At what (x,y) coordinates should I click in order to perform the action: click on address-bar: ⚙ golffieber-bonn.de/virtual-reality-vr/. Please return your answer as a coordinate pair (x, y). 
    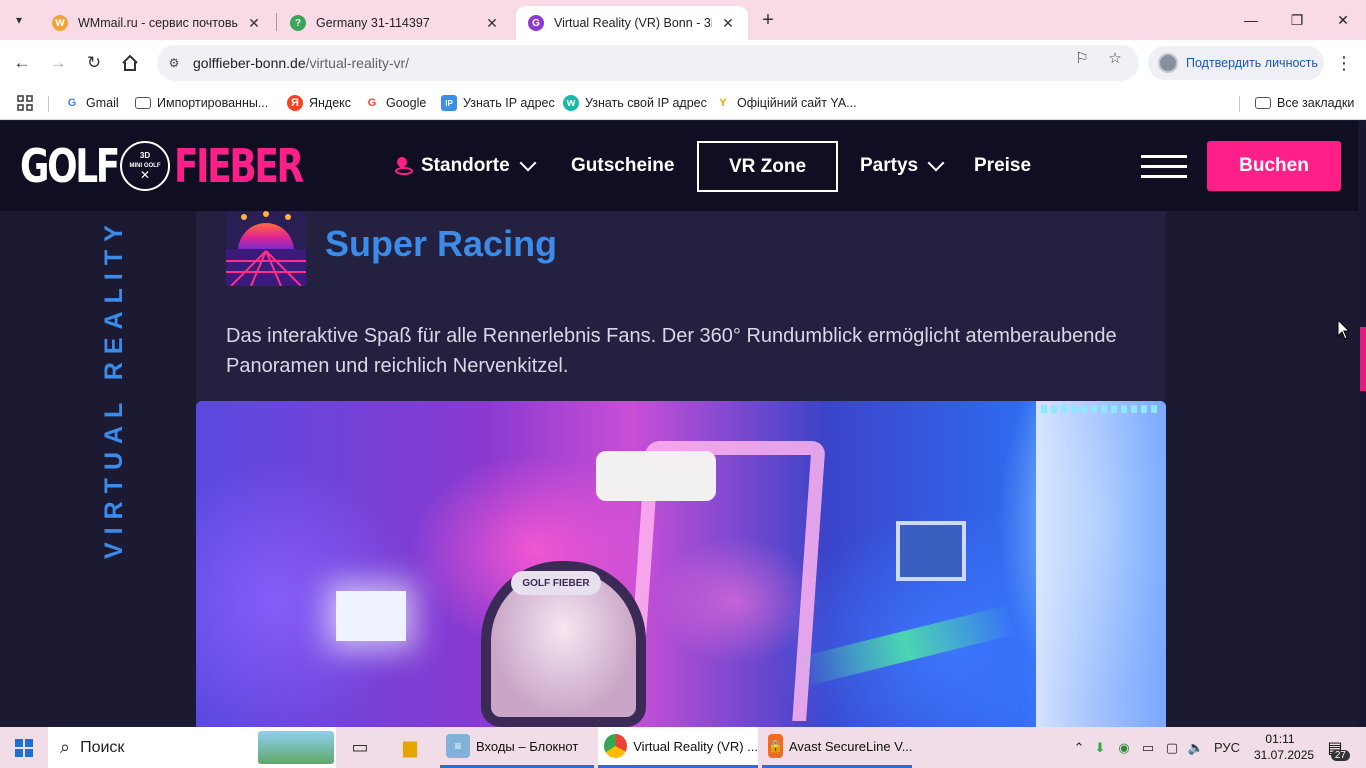
    Looking at the image, I should click on (648, 63).